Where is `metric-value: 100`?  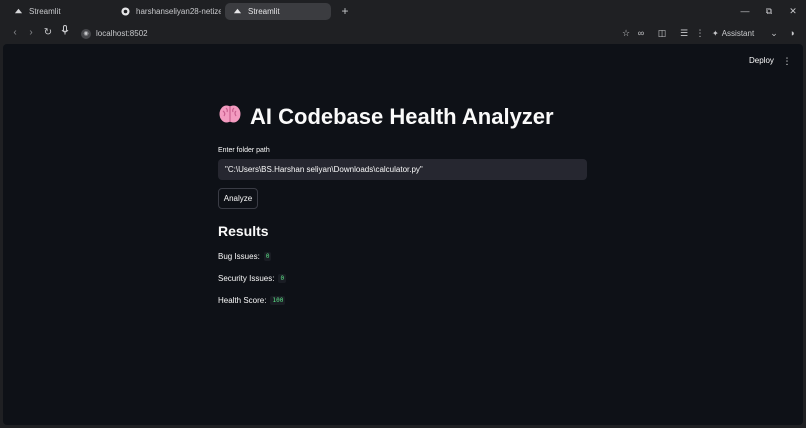 metric-value: 100 is located at coordinates (278, 300).